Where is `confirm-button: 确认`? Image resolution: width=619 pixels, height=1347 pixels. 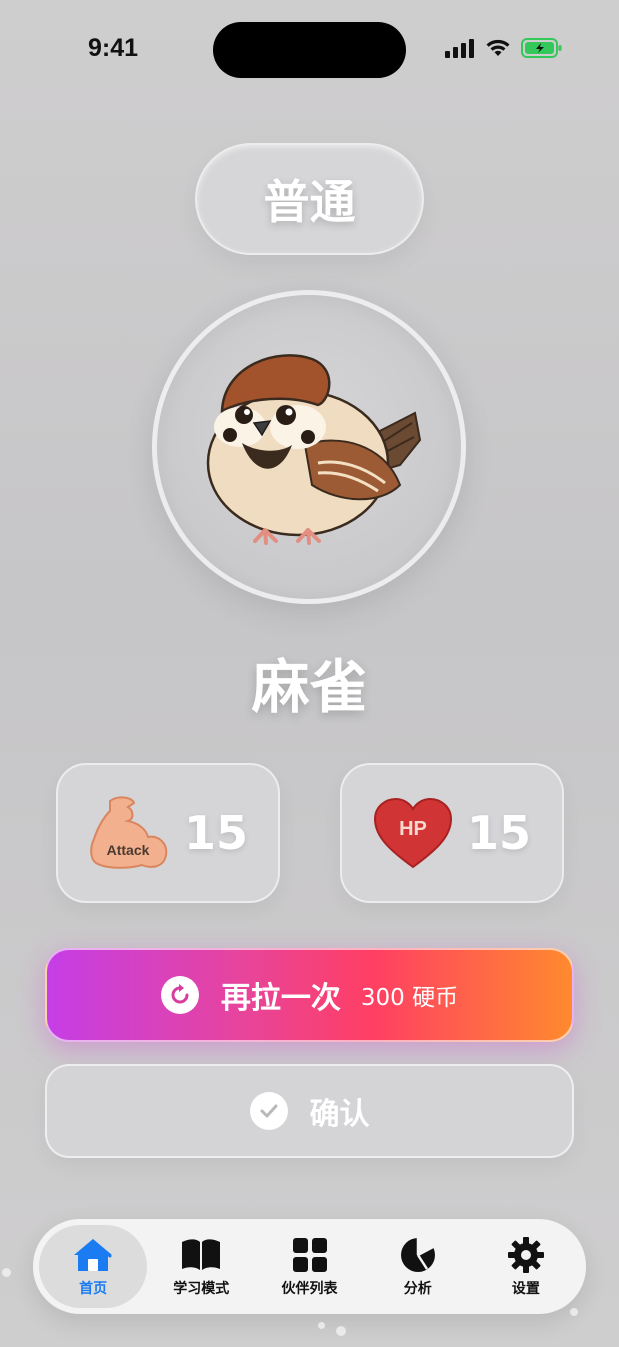 confirm-button: 确认 is located at coordinates (309, 1111).